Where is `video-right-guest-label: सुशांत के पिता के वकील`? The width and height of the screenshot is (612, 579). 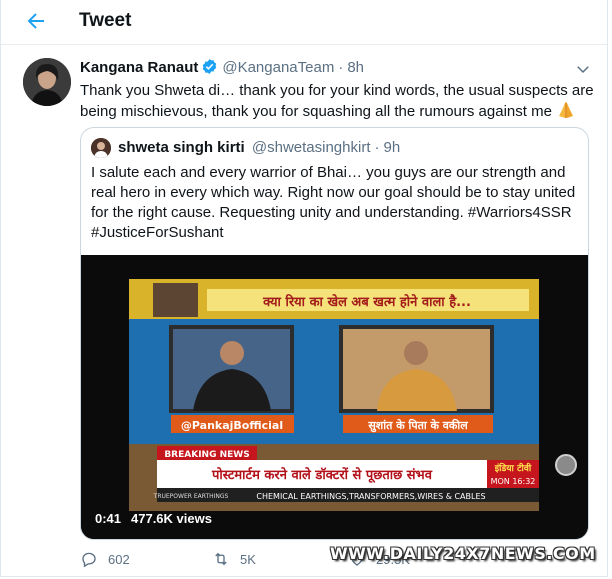
video-right-guest-label: सुशांत के पिता के वकील is located at coordinates (417, 425).